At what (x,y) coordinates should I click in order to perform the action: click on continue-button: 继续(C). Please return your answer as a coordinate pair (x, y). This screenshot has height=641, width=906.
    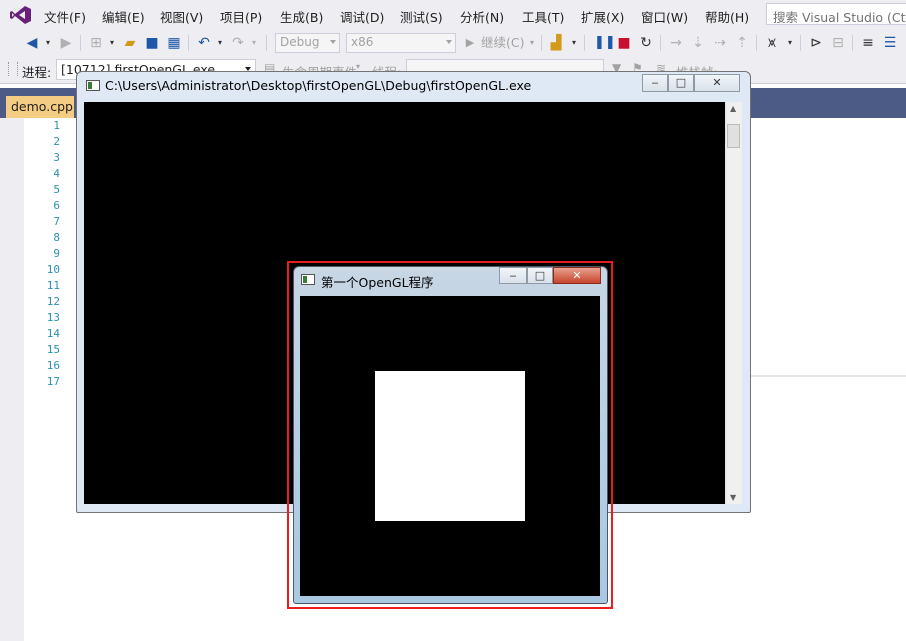
    Looking at the image, I should click on (506, 43).